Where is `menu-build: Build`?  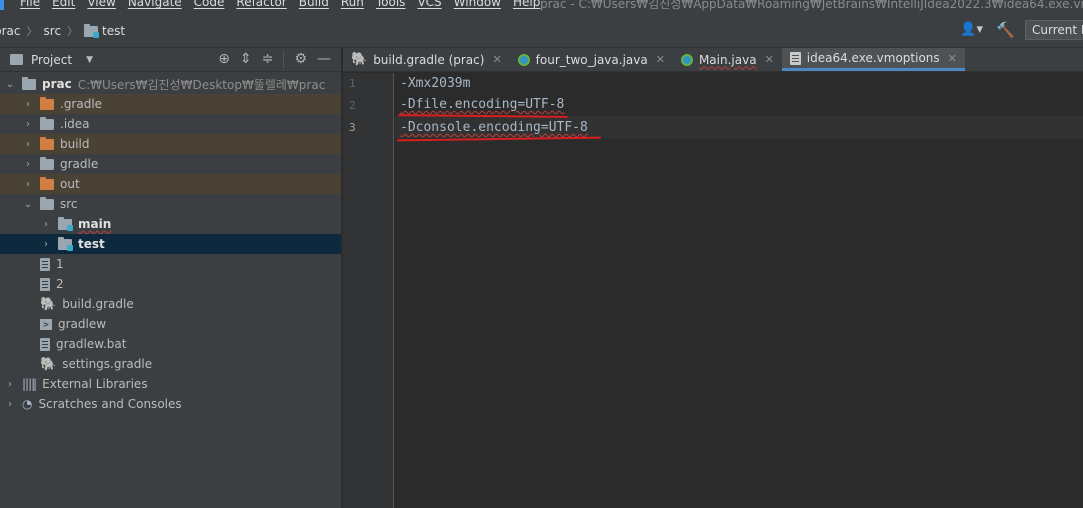 menu-build: Build is located at coordinates (314, 4).